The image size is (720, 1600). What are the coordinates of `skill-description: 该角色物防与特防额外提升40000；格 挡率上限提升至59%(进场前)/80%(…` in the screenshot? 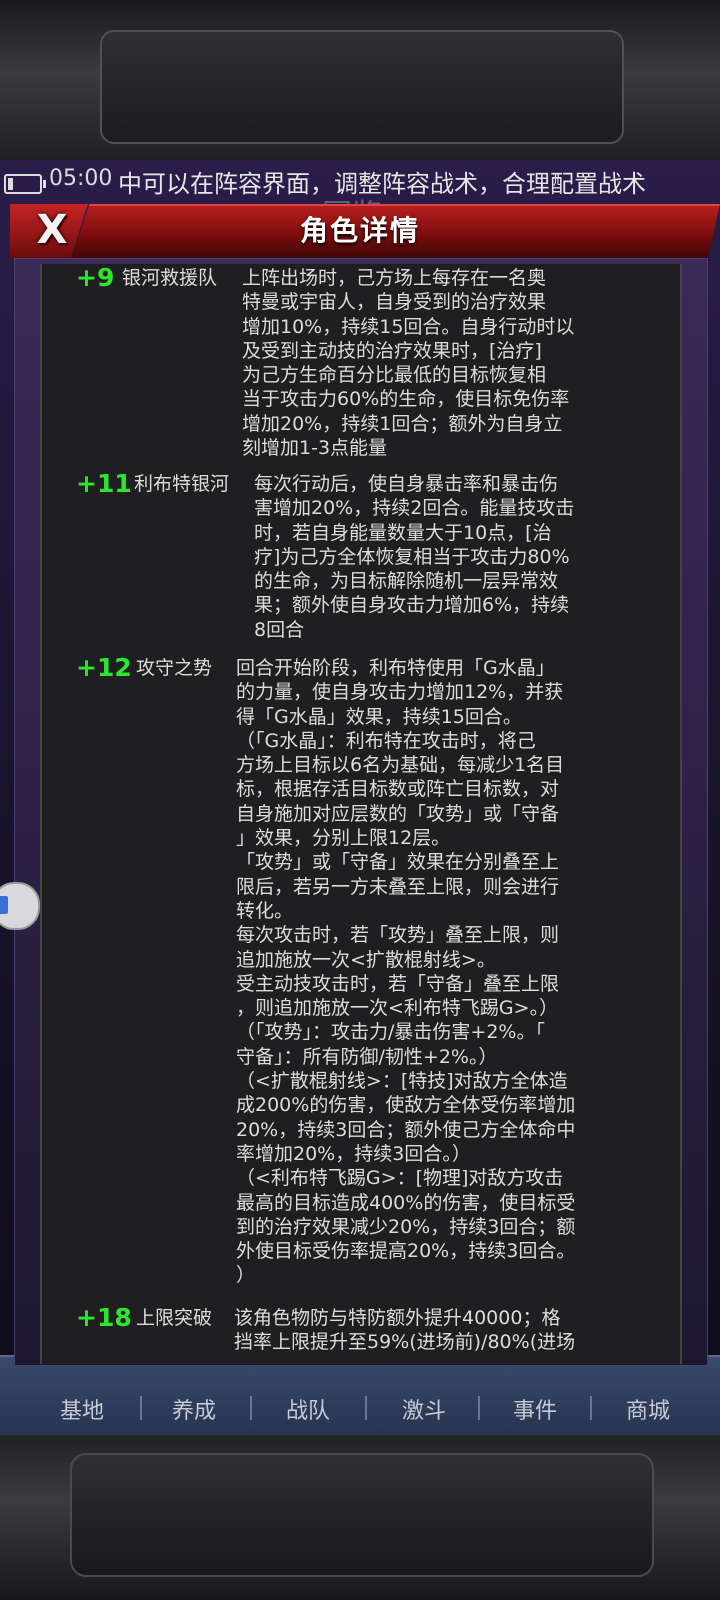 It's located at (405, 1330).